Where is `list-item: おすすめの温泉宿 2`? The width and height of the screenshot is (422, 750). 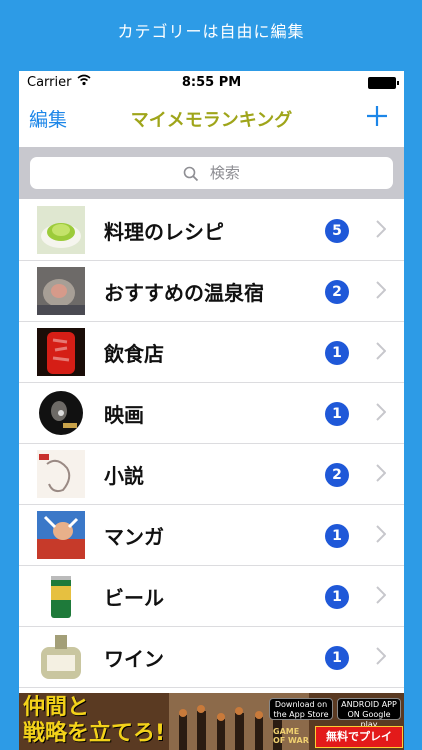
list-item: おすすめの温泉宿 2 is located at coordinates (211, 291).